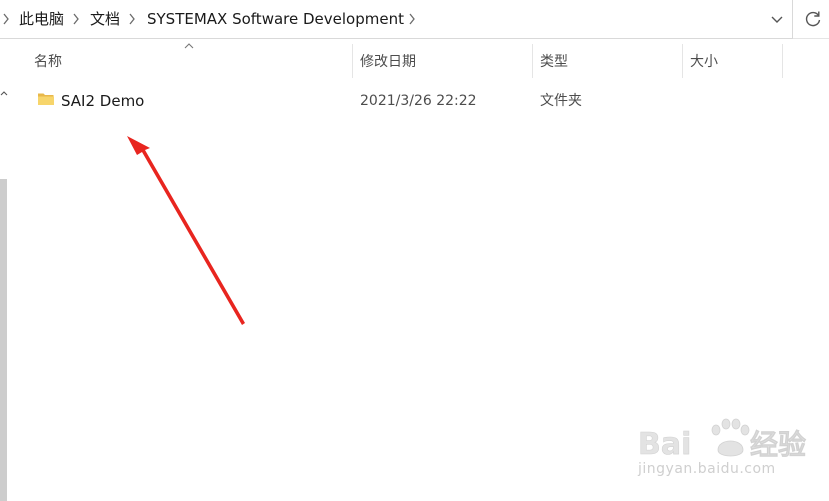 The width and height of the screenshot is (829, 501). Describe the element at coordinates (105, 19) in the screenshot. I see `breadcrumb-documents: 文档` at that location.